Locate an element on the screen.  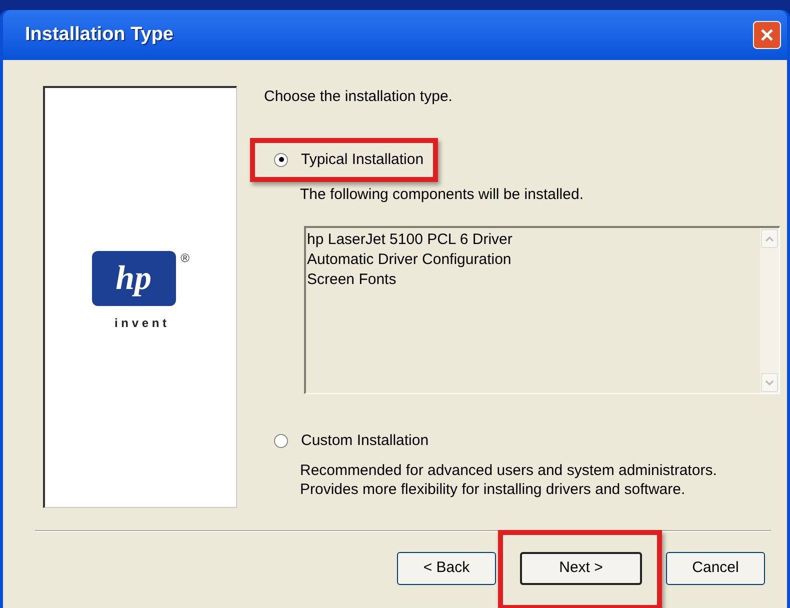
close-icon is located at coordinates (767, 35).